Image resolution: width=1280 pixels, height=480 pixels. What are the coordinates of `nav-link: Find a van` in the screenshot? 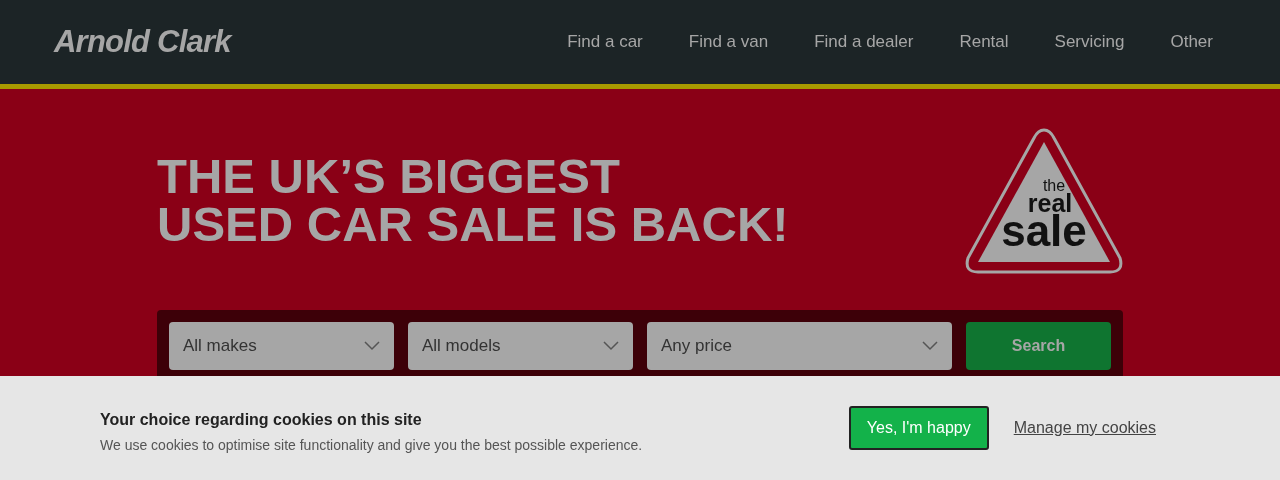 It's located at (728, 42).